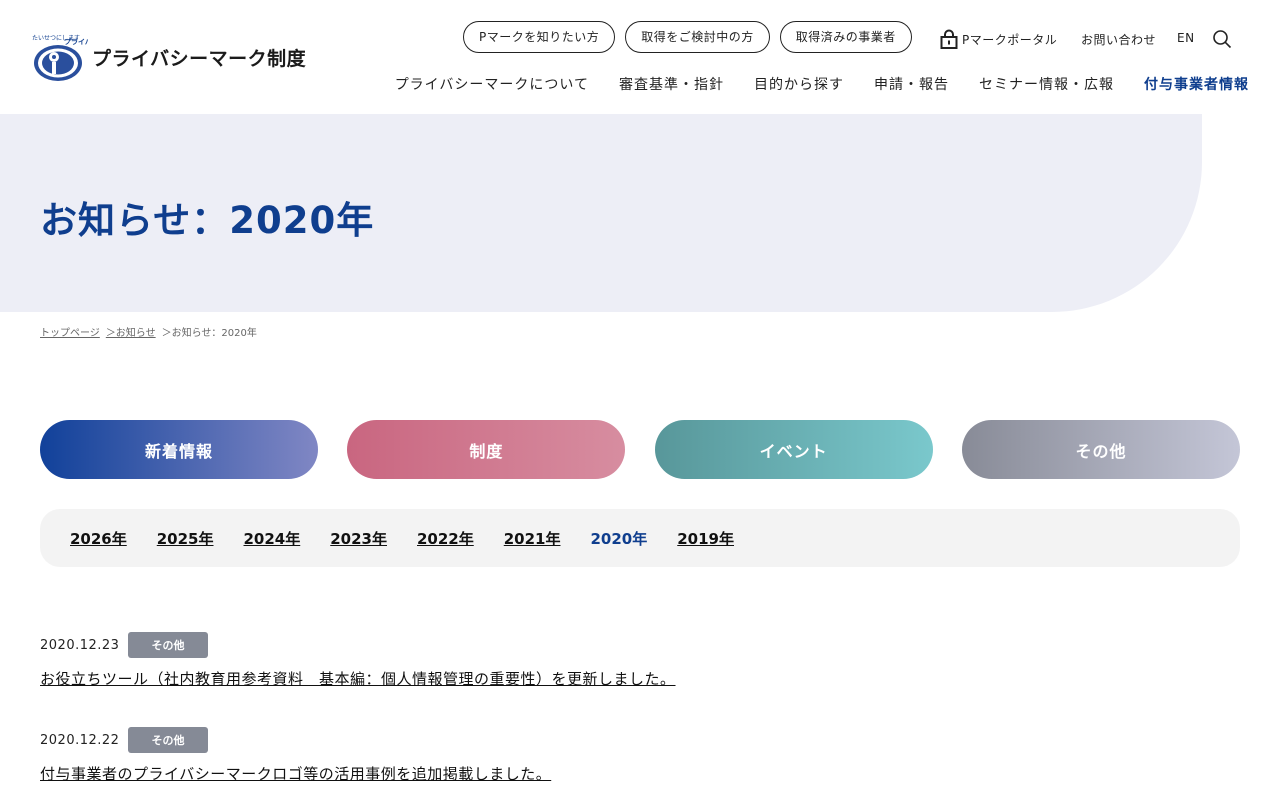 This screenshot has width=1280, height=800. I want to click on pill-considering: 取得をご検討中の方, so click(697, 37).